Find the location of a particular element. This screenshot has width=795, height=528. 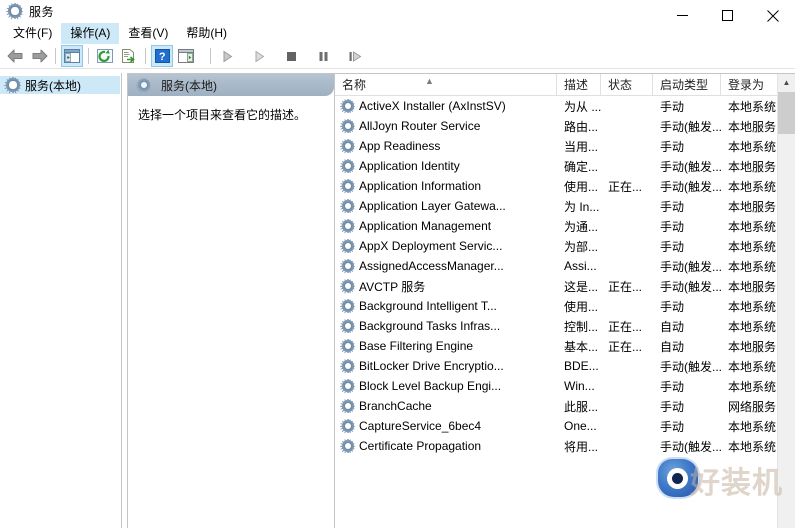

column-header-log-on-as: 登录为 is located at coordinates (751, 84).